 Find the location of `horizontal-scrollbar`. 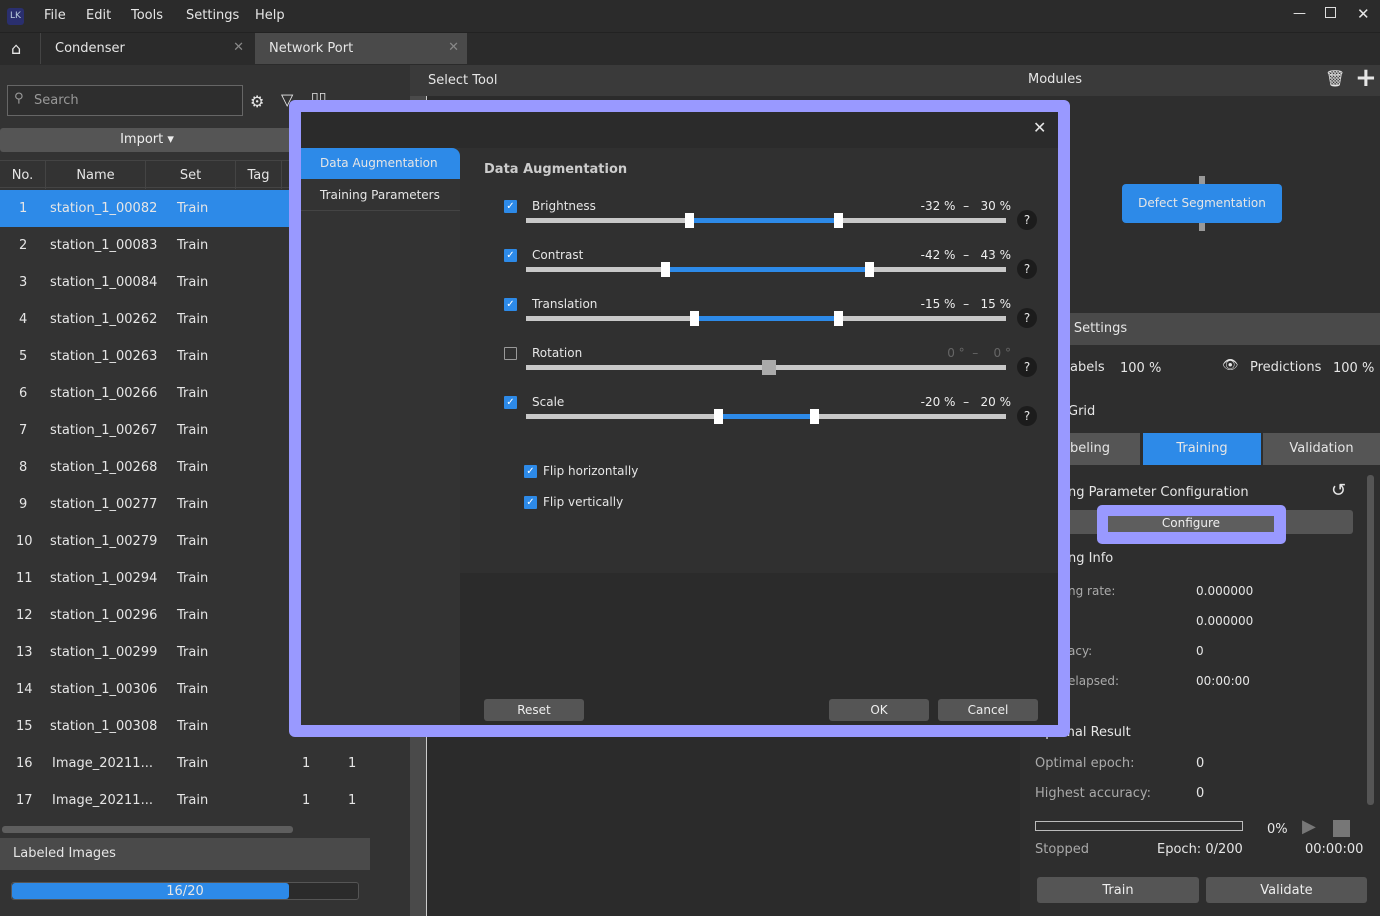

horizontal-scrollbar is located at coordinates (147, 829).